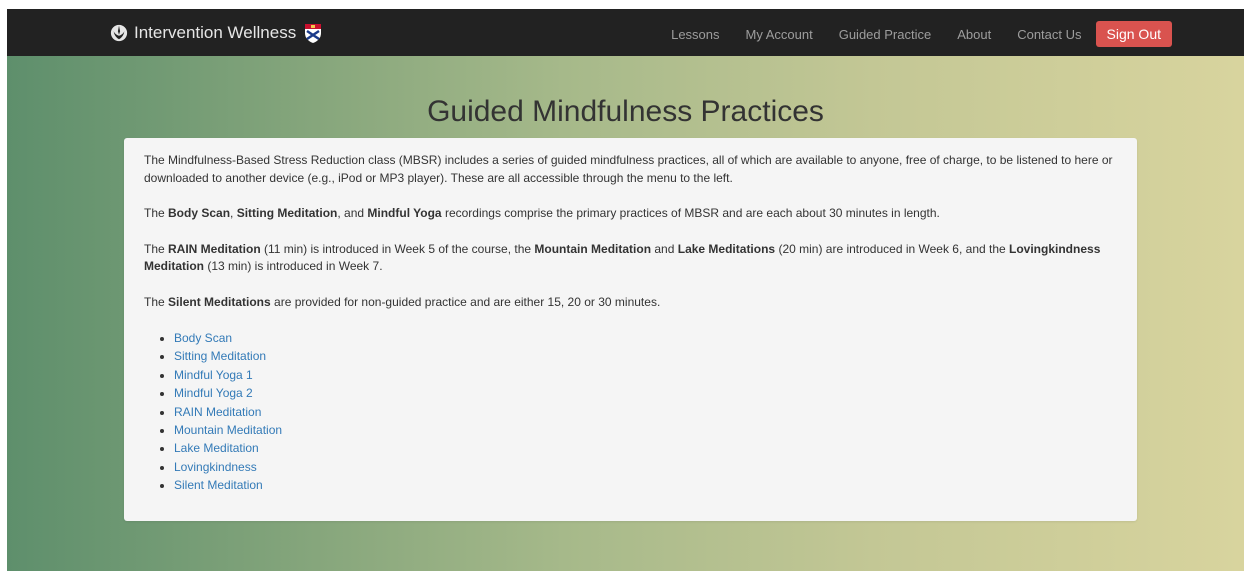  I want to click on list-item: Lake Meditation, so click(645, 448).